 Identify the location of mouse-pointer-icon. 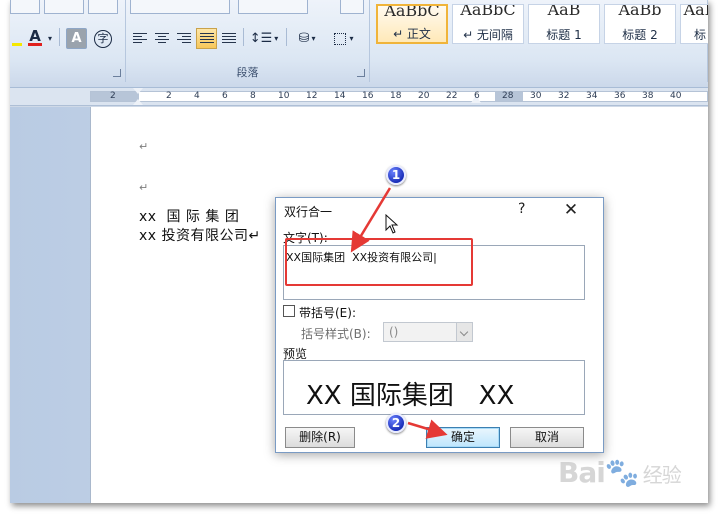
(392, 224).